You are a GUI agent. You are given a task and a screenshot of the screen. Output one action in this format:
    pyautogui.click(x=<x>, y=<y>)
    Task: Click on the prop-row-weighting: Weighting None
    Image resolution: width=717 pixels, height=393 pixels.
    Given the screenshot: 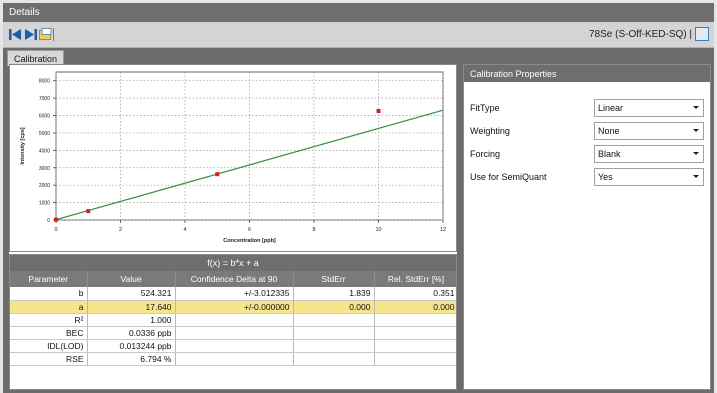 What is the action you would take?
    pyautogui.click(x=587, y=131)
    